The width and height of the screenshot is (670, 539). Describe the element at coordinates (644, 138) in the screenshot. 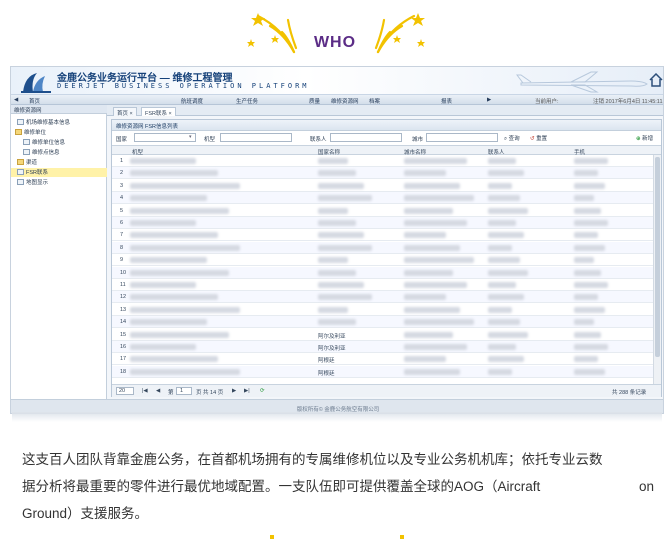

I see `add-button: ⊕ 新增` at that location.